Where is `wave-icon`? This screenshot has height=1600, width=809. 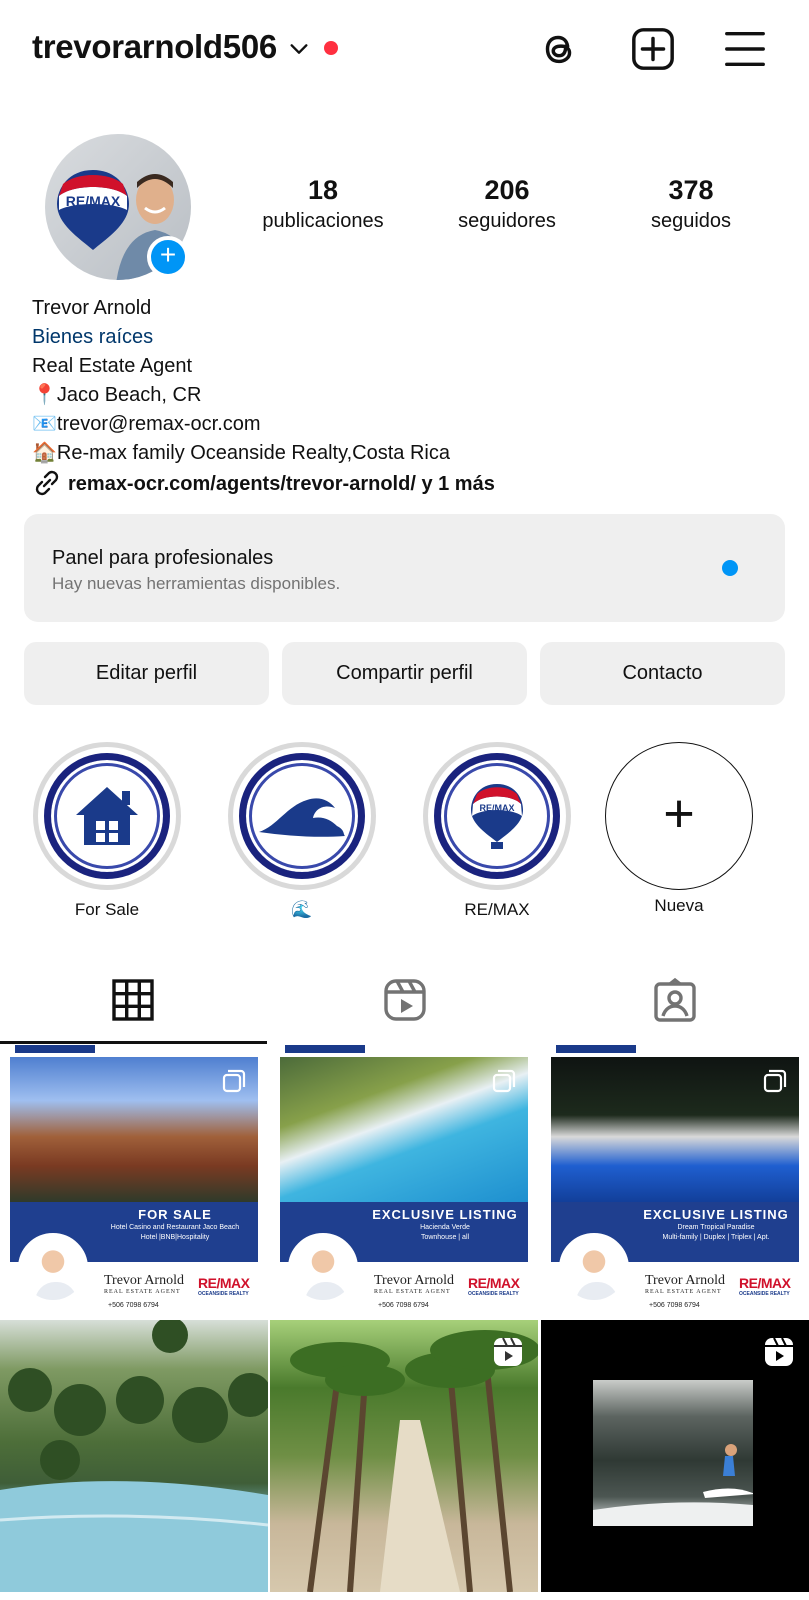 wave-icon is located at coordinates (302, 817).